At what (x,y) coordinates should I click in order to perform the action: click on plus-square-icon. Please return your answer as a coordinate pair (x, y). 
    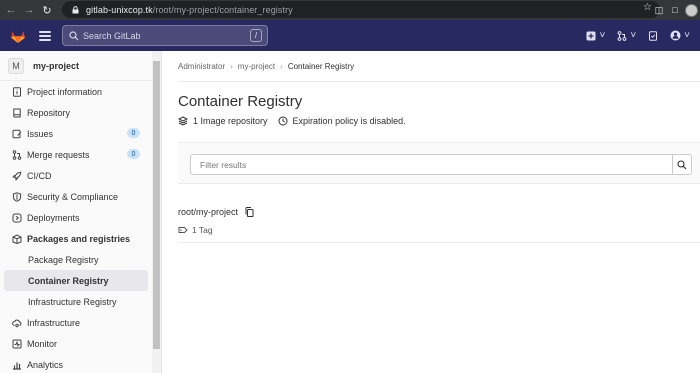
    Looking at the image, I should click on (591, 35).